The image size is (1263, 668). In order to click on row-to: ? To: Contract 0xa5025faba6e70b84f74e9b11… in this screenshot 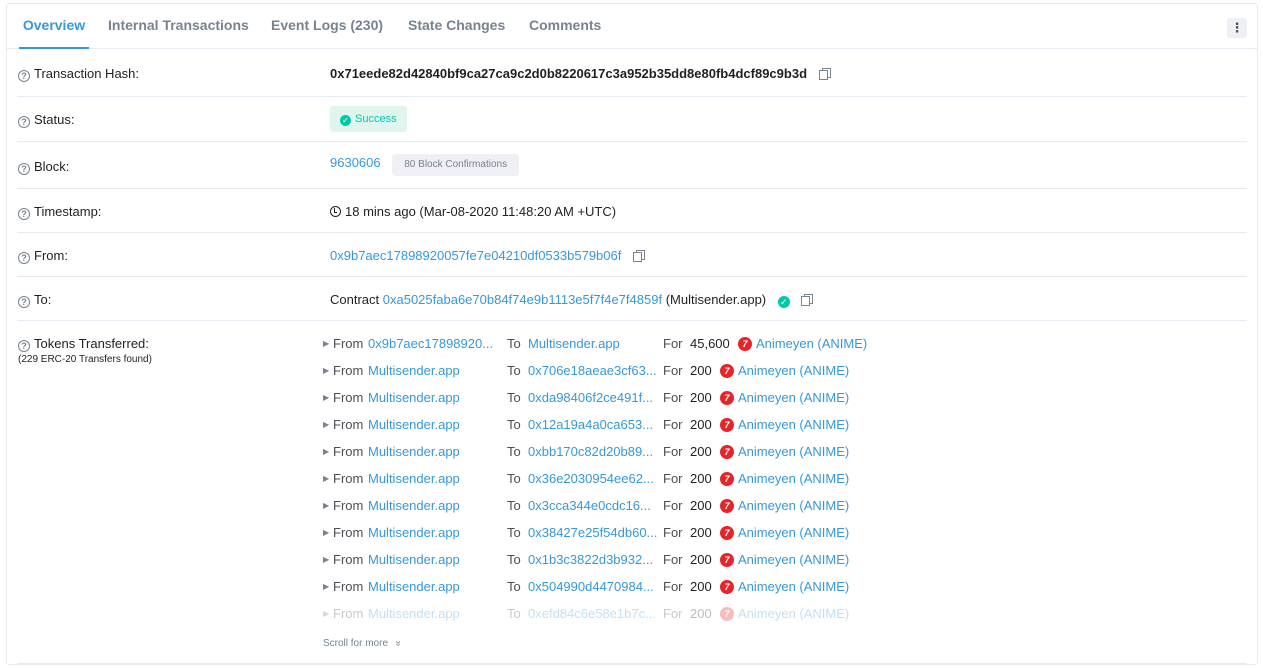, I will do `click(632, 299)`.